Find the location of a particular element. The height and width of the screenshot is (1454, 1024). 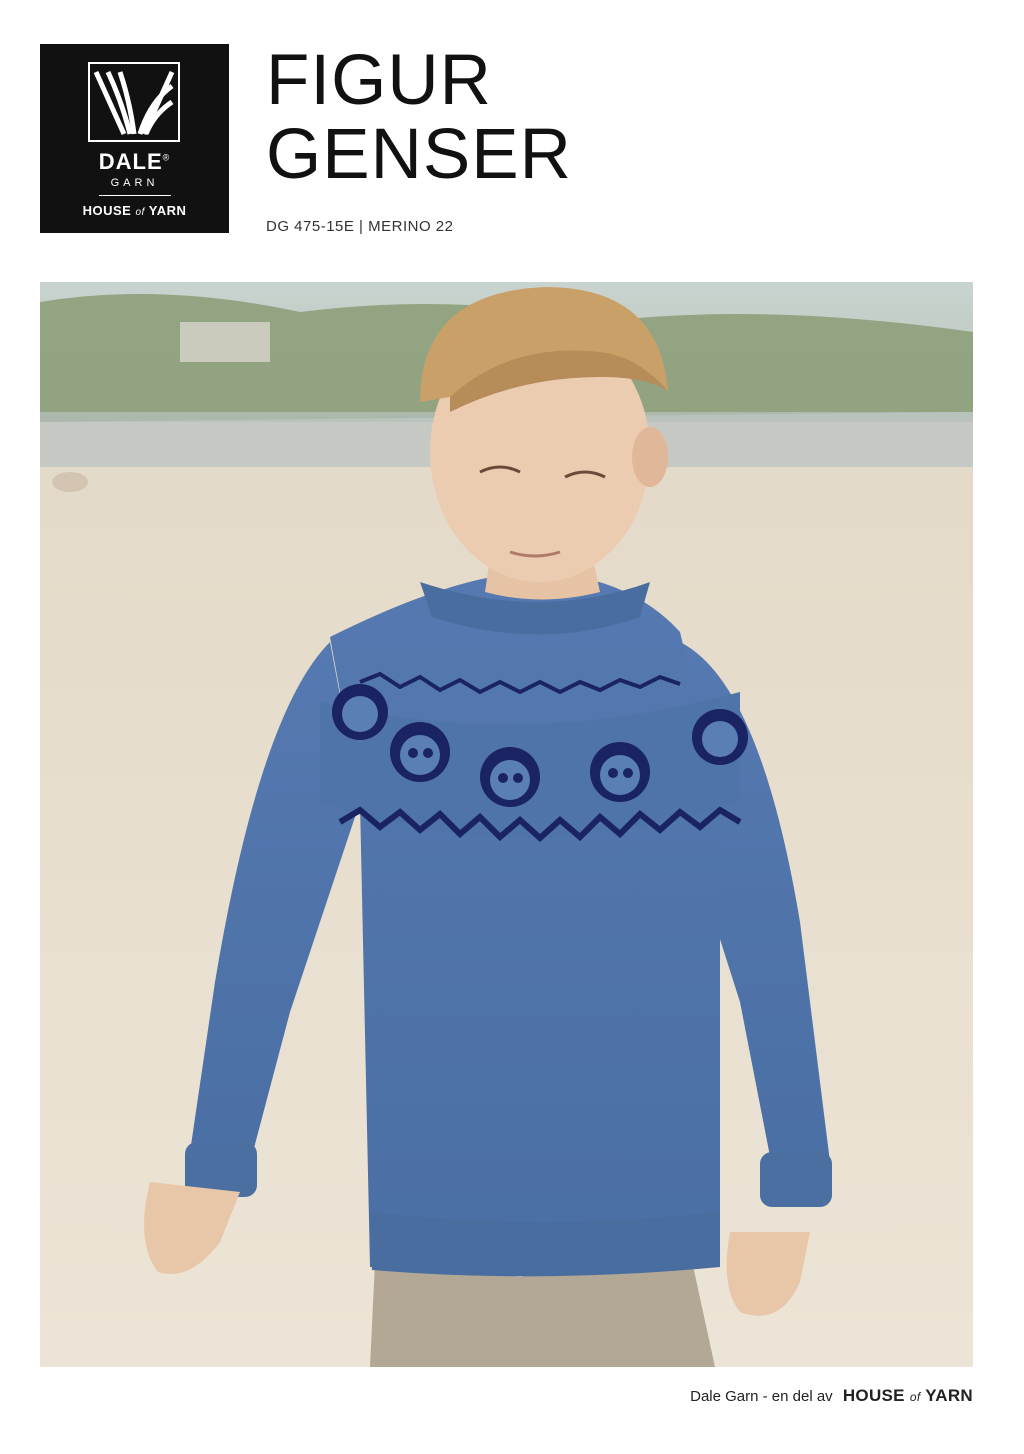

fan-emblem-icon is located at coordinates (134, 102).